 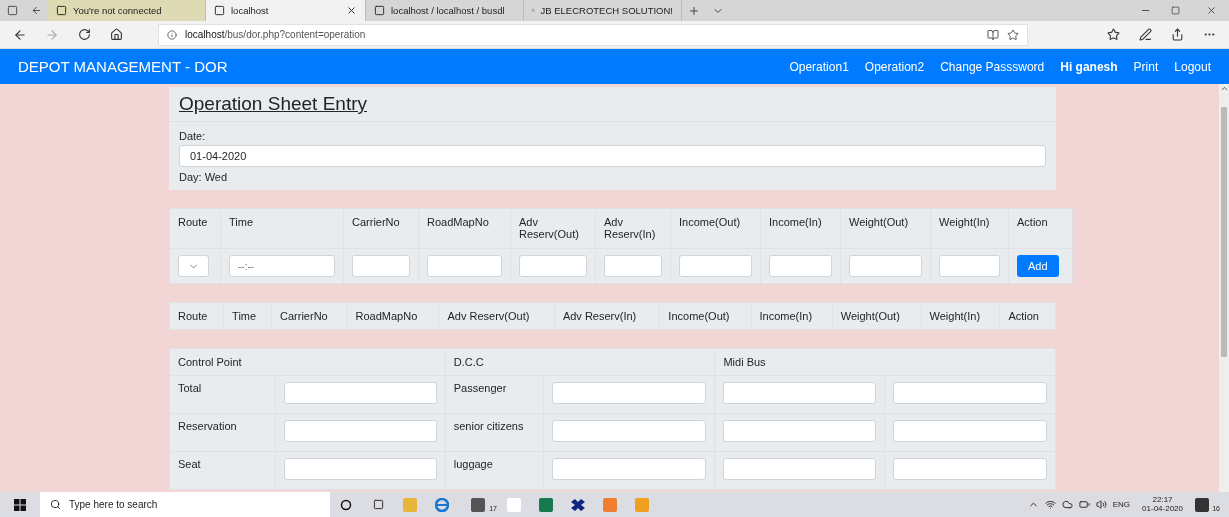 I want to click on pen-icon, so click(x=1145, y=34).